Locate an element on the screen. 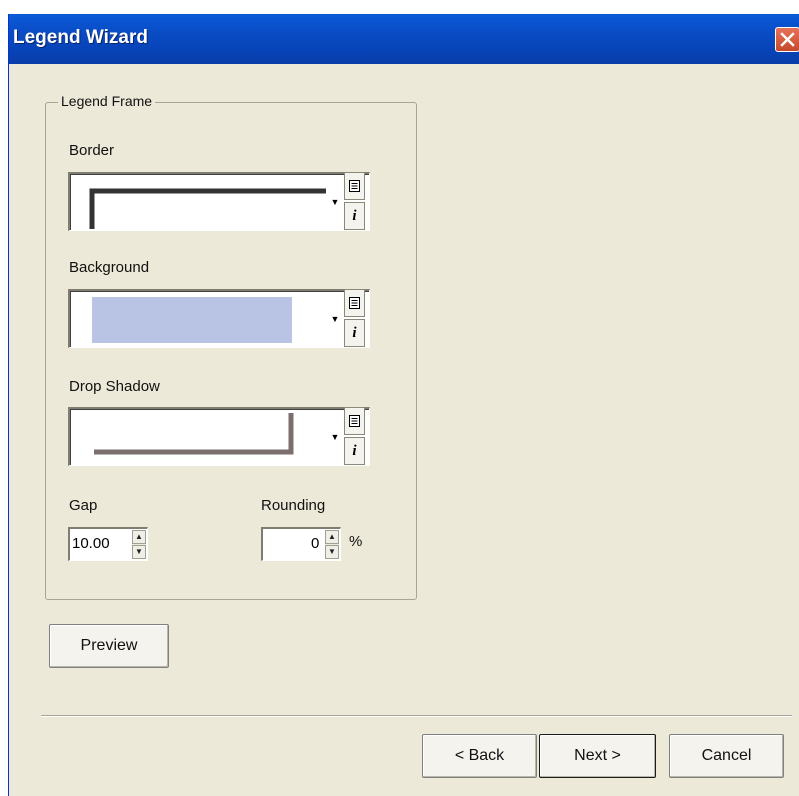 This screenshot has width=799, height=796. gap-increment-button: ▲ is located at coordinates (139, 537).